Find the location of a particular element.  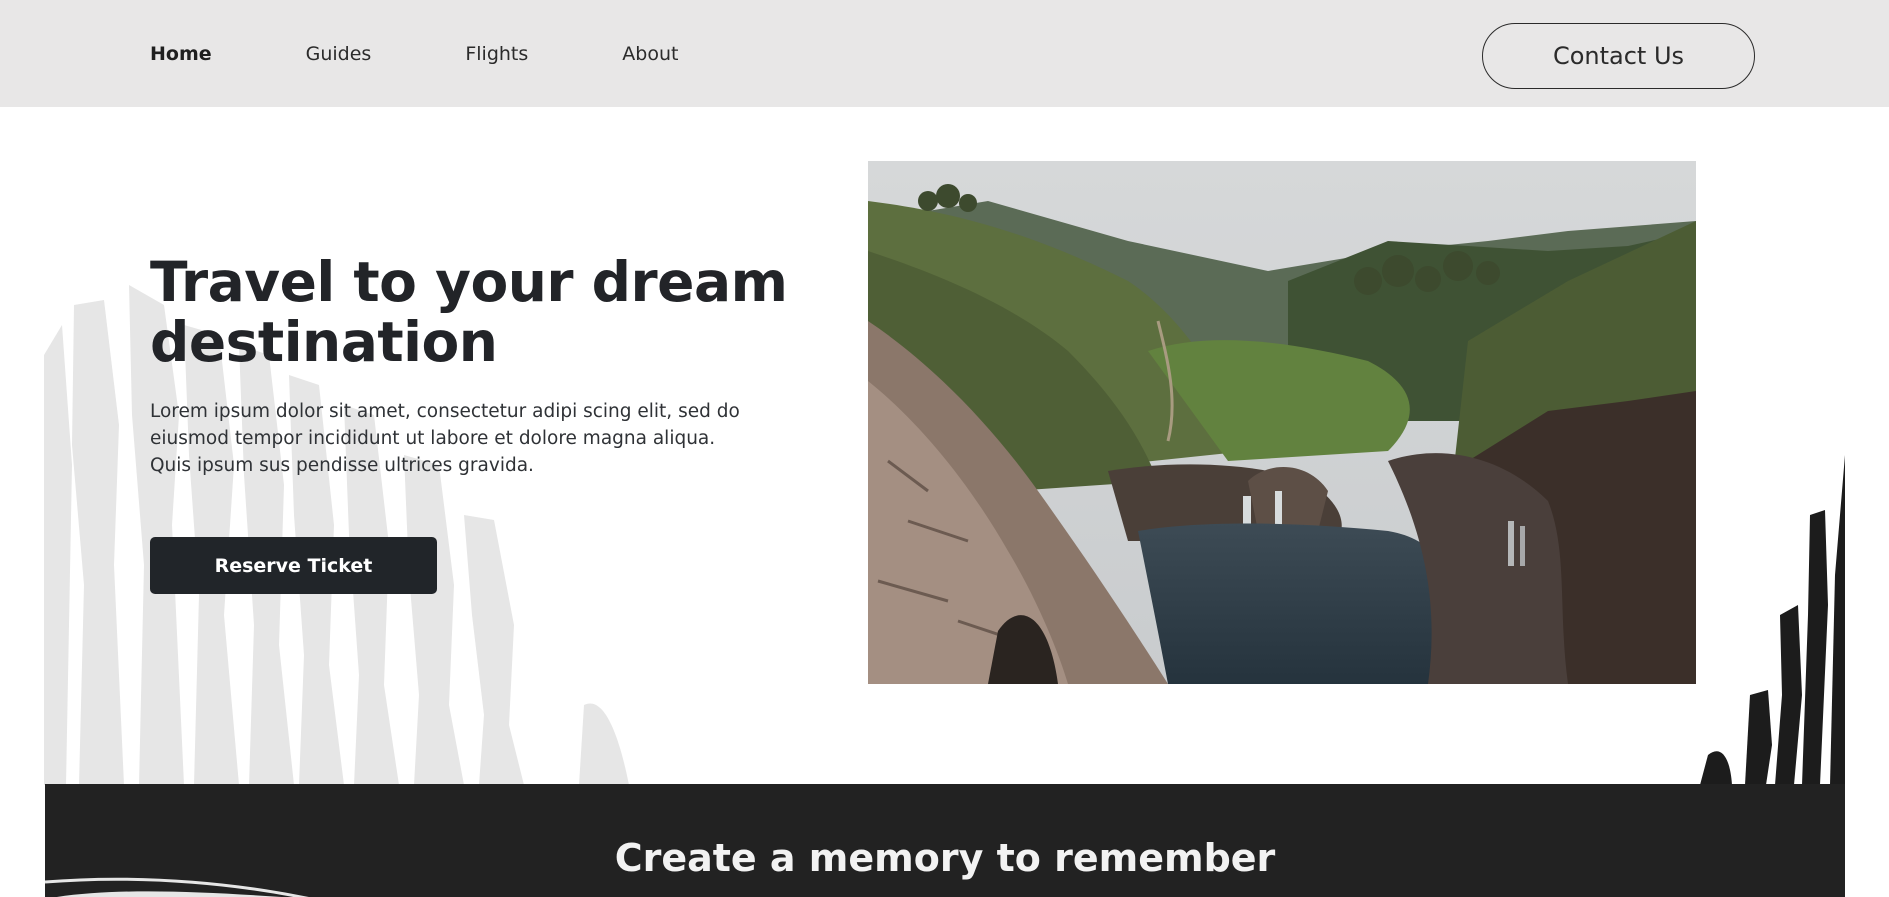

memory-section: Create a memory to remember is located at coordinates (945, 840).